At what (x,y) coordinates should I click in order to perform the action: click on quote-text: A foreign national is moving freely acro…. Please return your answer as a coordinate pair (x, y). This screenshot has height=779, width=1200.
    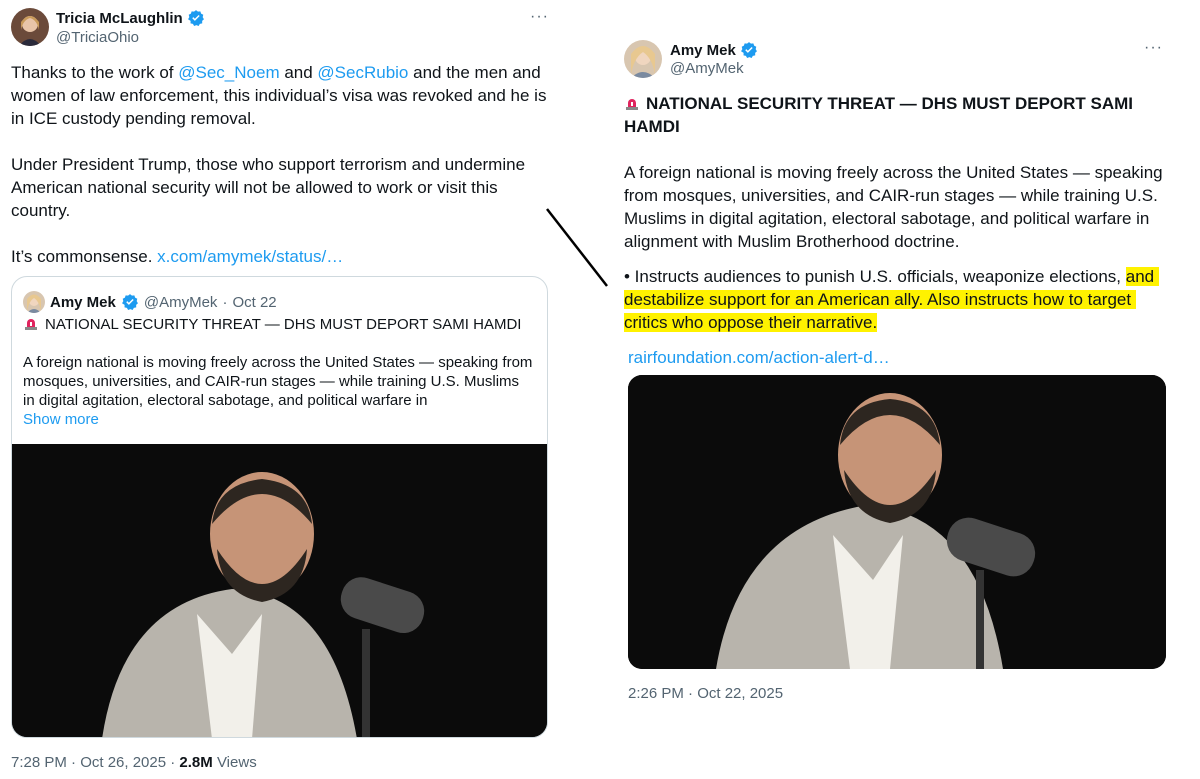
    Looking at the image, I should click on (278, 381).